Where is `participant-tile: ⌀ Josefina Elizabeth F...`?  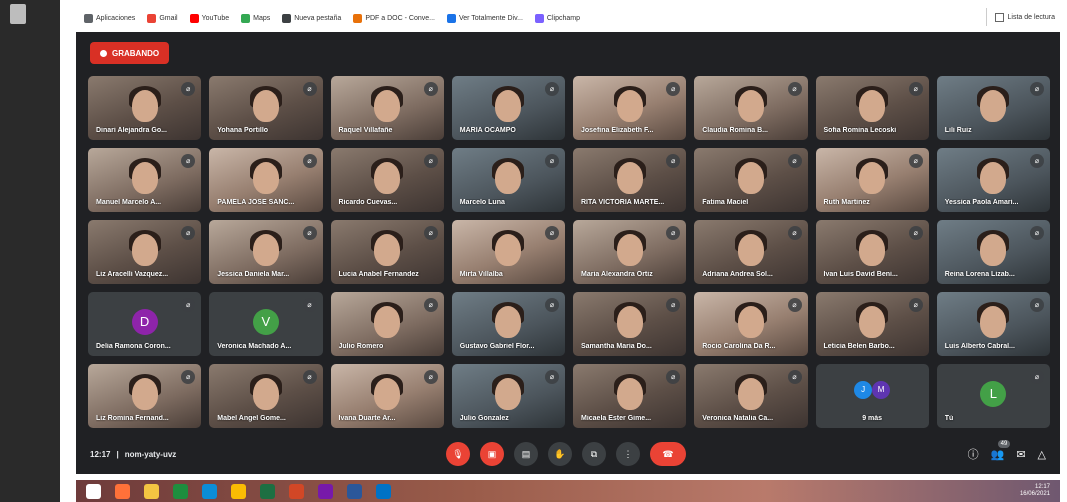 participant-tile: ⌀ Josefina Elizabeth F... is located at coordinates (630, 108).